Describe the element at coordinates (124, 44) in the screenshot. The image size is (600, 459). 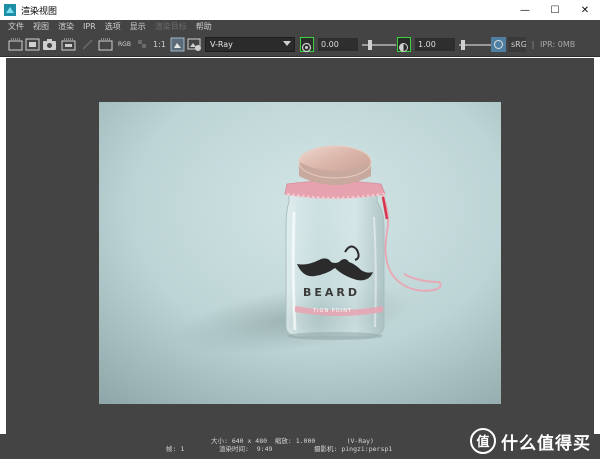
I see `rgb-channel-button: RGB` at that location.